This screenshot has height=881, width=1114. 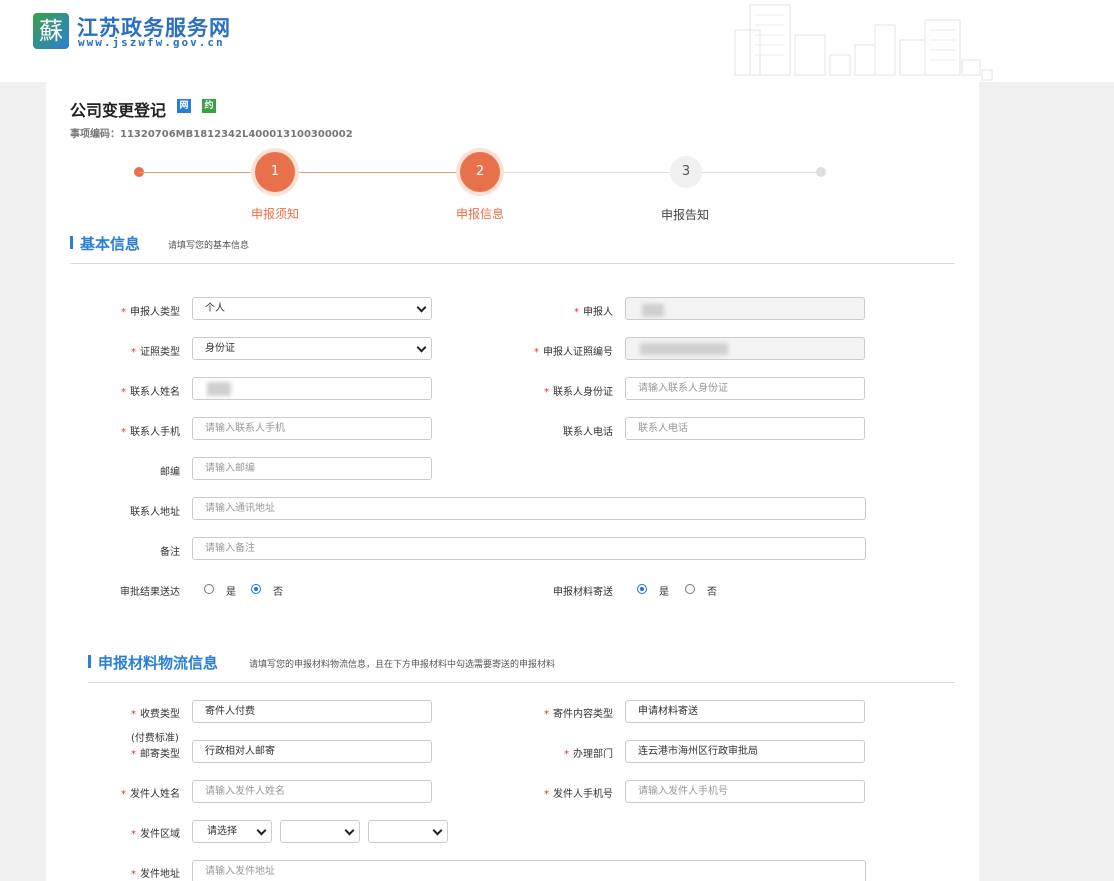 I want to click on step-2-circle: 2, so click(x=480, y=172).